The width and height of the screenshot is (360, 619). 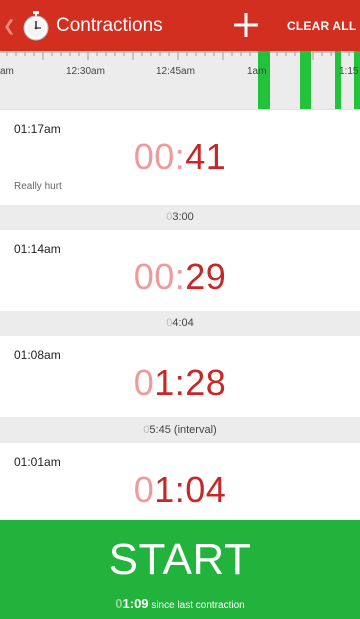 What do you see at coordinates (180, 217) in the screenshot?
I see `interval-separator: 03:00` at bounding box center [180, 217].